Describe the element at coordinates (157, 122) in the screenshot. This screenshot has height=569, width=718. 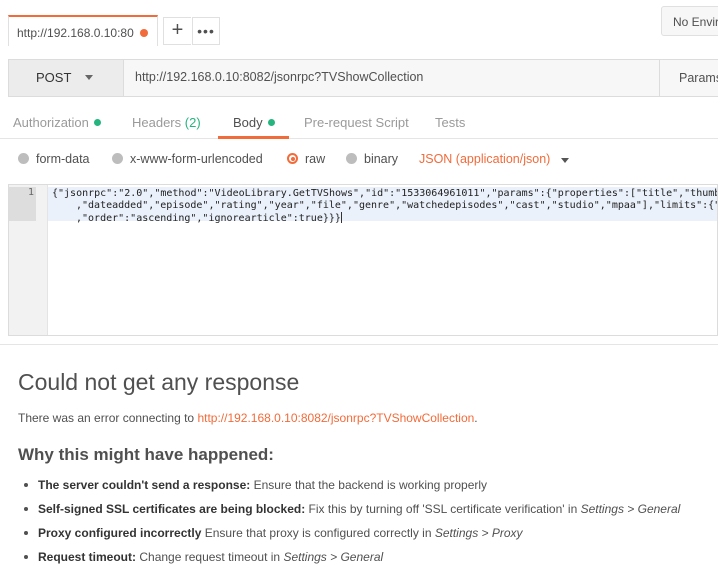
I see `tab-headers-label: Headers` at that location.